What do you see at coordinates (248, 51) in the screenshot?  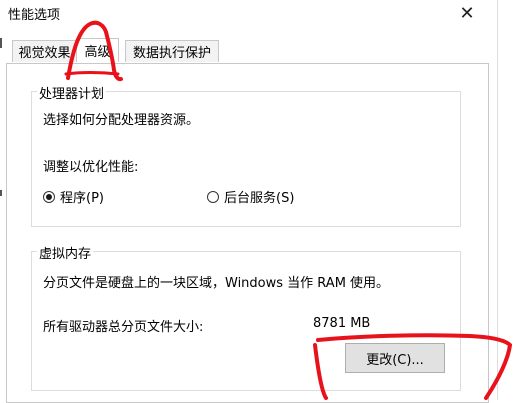 I see `tab-strip: 视觉效果 高级 数据执行保护` at bounding box center [248, 51].